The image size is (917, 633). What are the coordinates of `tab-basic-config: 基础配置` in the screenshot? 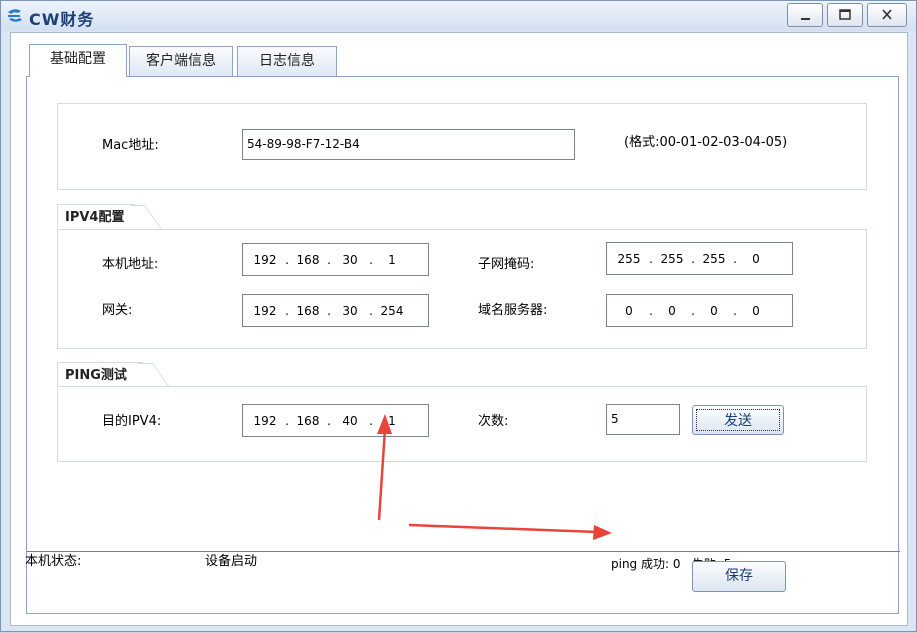 It's located at (78, 60).